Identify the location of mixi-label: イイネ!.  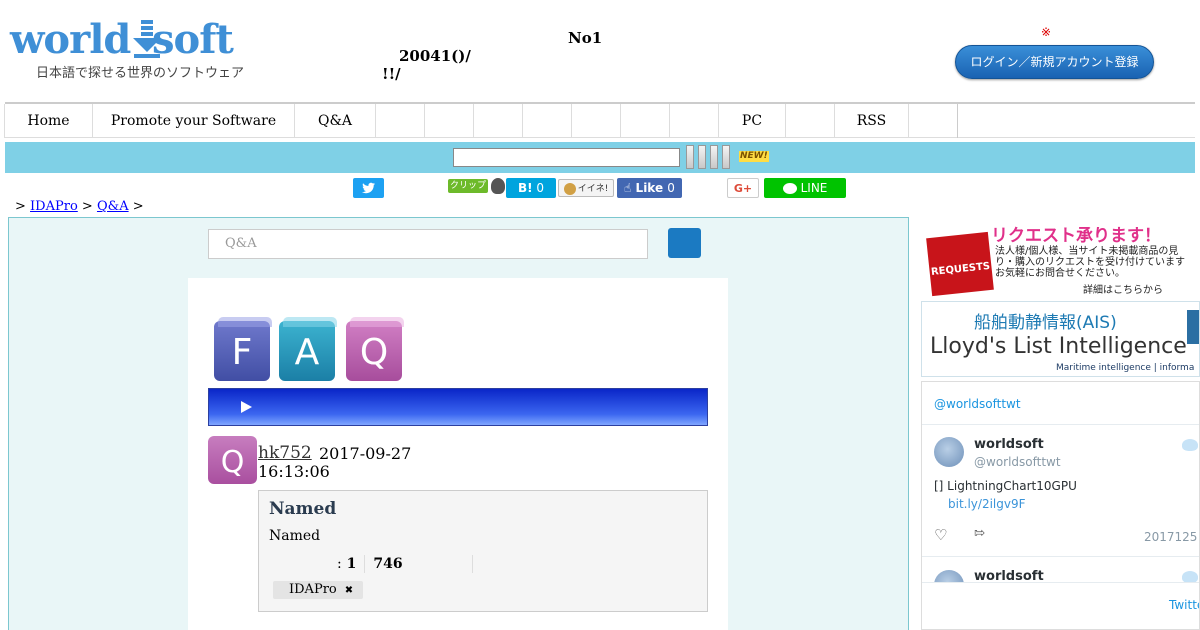
(593, 189).